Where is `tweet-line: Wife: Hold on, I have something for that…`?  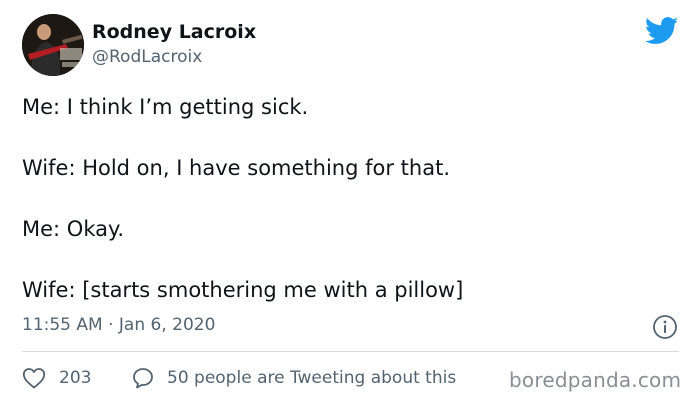
tweet-line: Wife: Hold on, I have something for that… is located at coordinates (236, 168).